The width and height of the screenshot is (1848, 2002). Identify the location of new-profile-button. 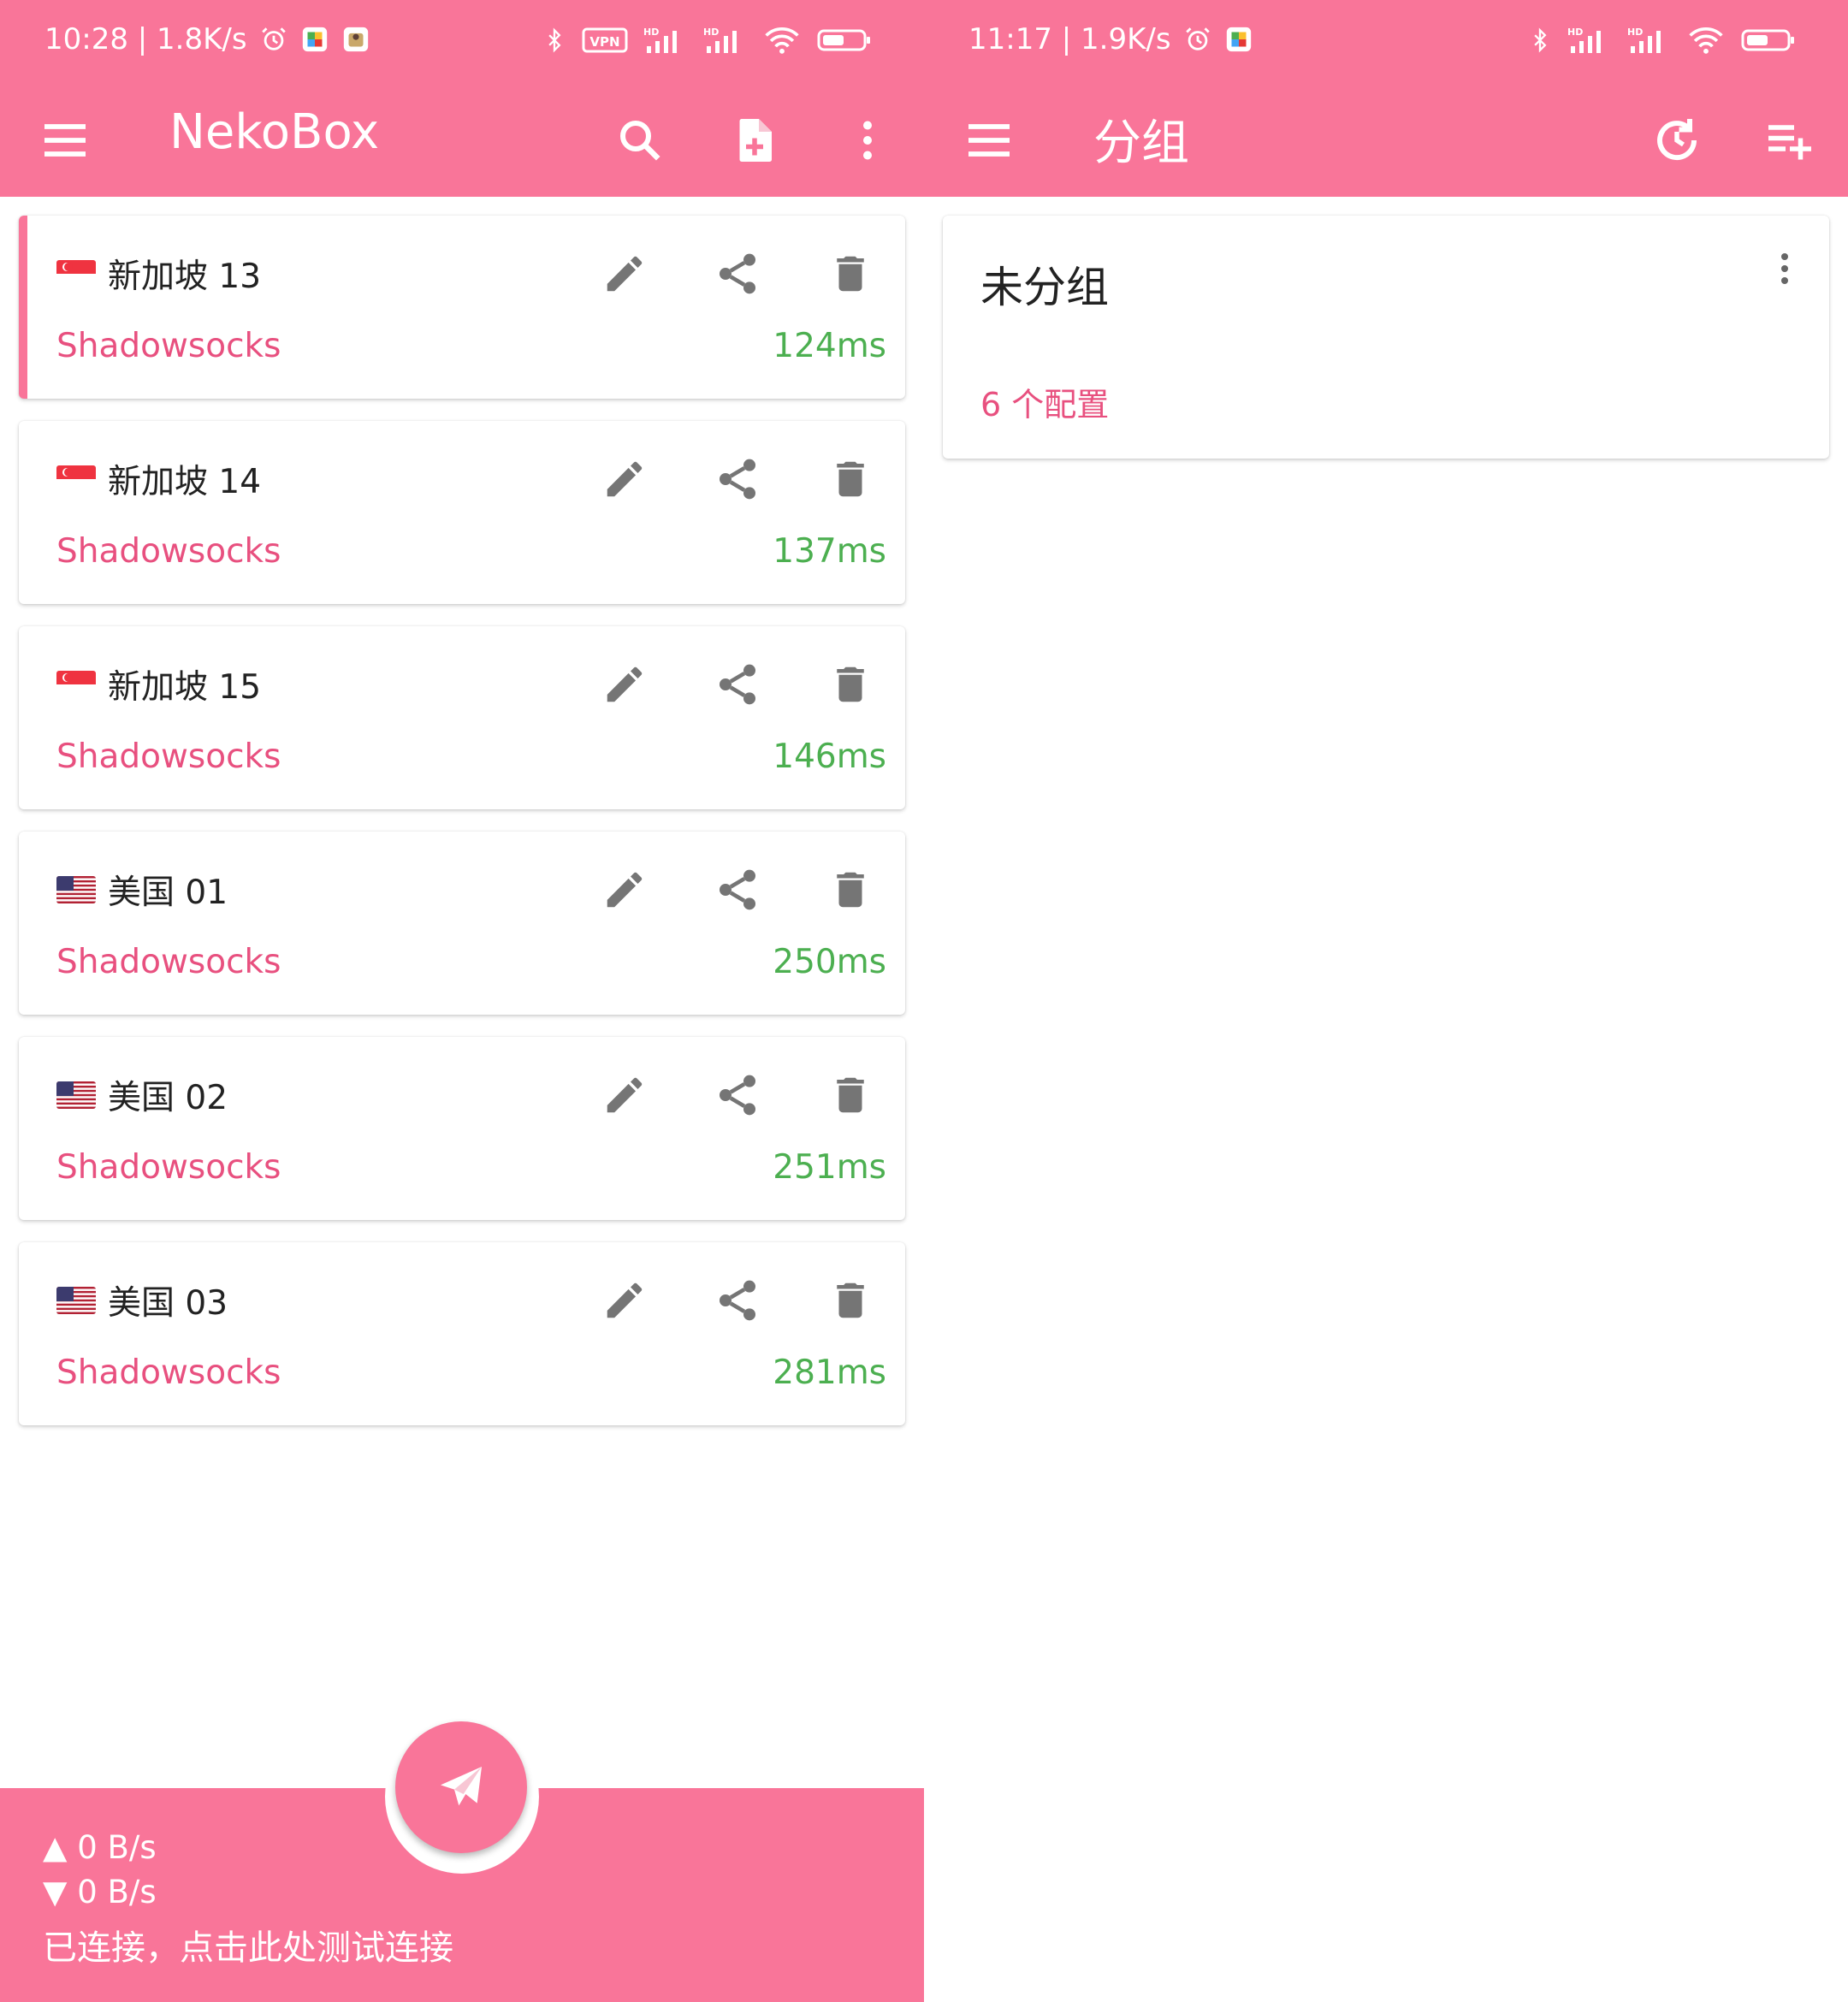
(754, 140).